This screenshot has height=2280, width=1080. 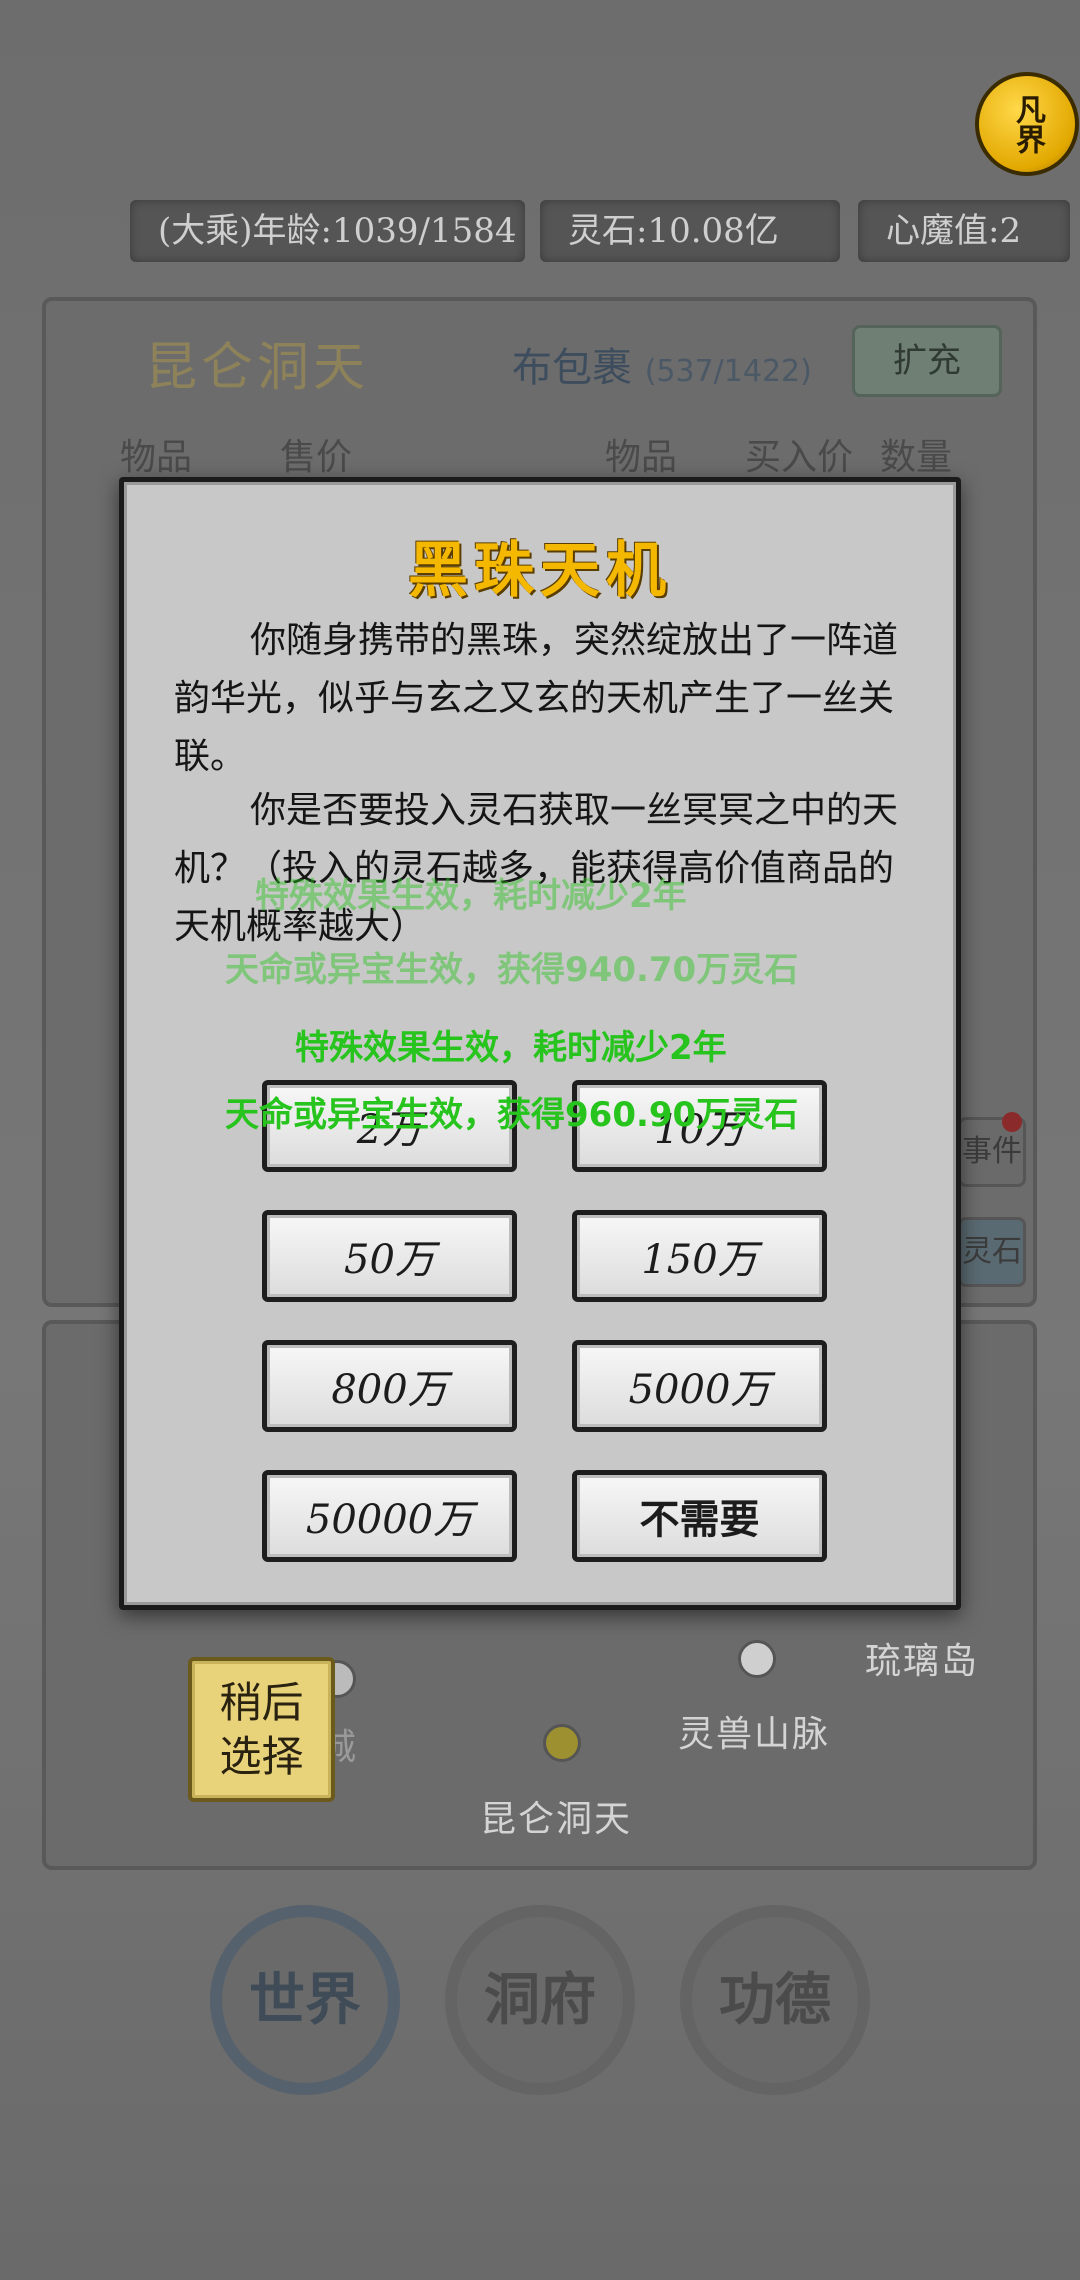 I want to click on invest-50w-button: 50万, so click(x=389, y=1256).